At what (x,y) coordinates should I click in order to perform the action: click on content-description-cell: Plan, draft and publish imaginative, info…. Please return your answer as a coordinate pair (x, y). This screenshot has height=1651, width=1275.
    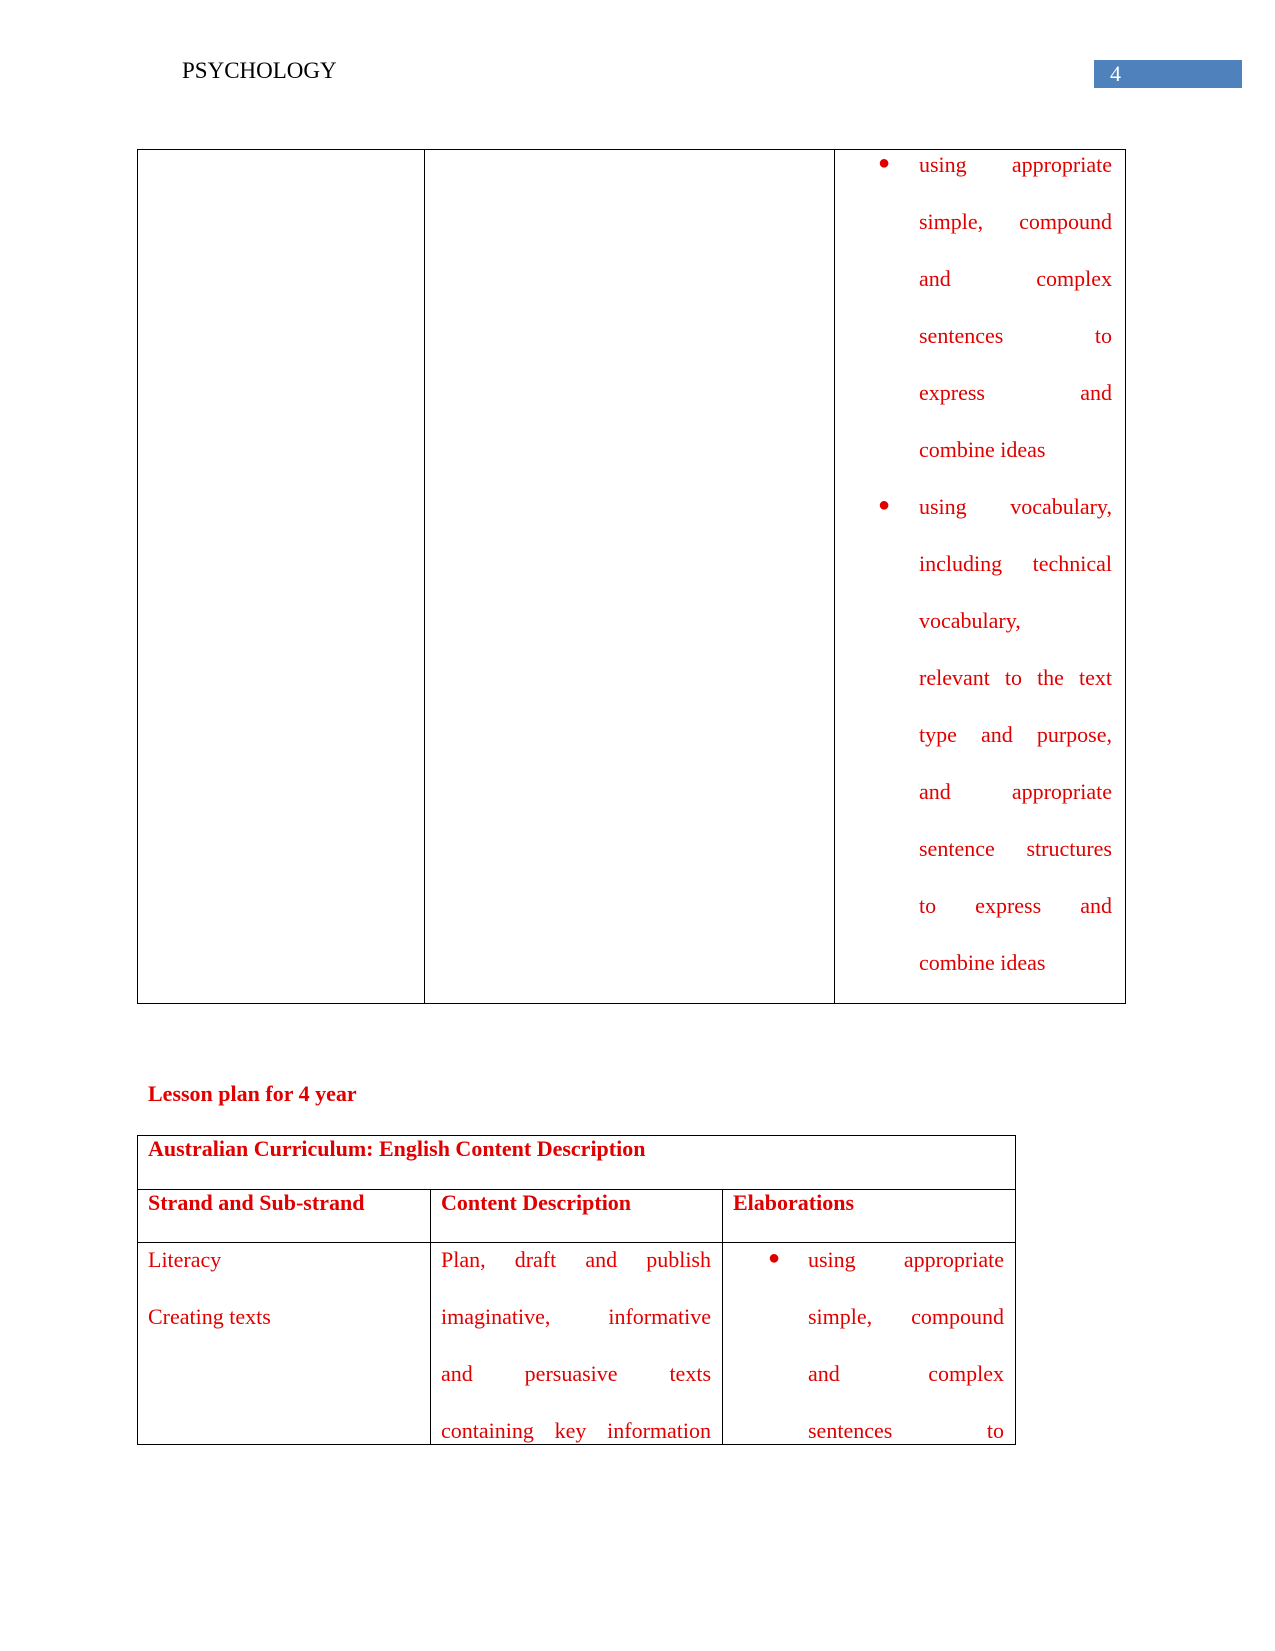
    Looking at the image, I should click on (576, 1358).